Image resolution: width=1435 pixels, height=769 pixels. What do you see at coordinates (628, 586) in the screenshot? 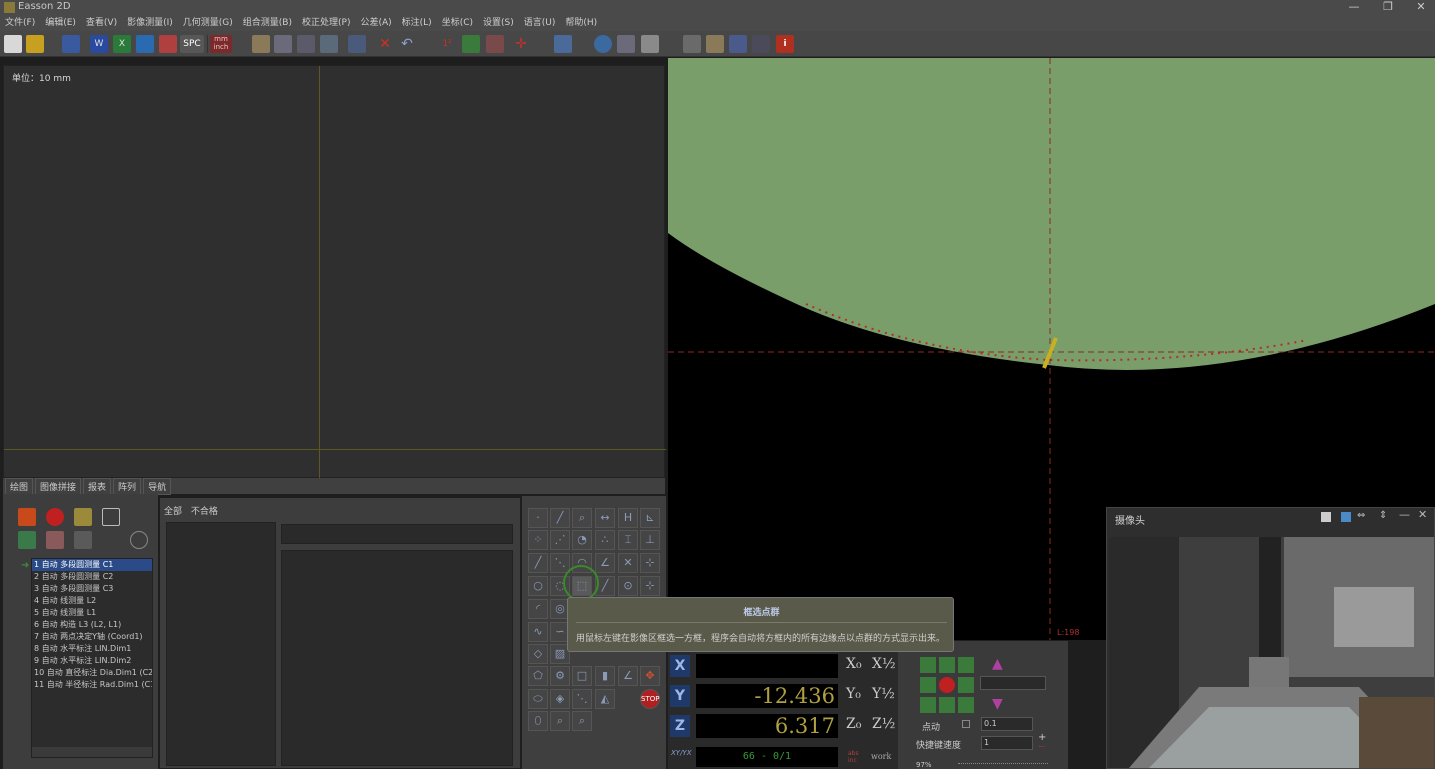
I see `circle-center-icon: ⊙` at bounding box center [628, 586].